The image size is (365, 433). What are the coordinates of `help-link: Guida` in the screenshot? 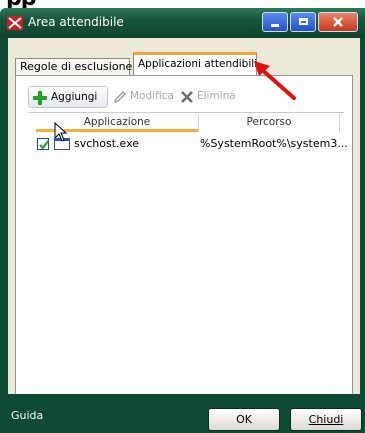 It's located at (27, 415).